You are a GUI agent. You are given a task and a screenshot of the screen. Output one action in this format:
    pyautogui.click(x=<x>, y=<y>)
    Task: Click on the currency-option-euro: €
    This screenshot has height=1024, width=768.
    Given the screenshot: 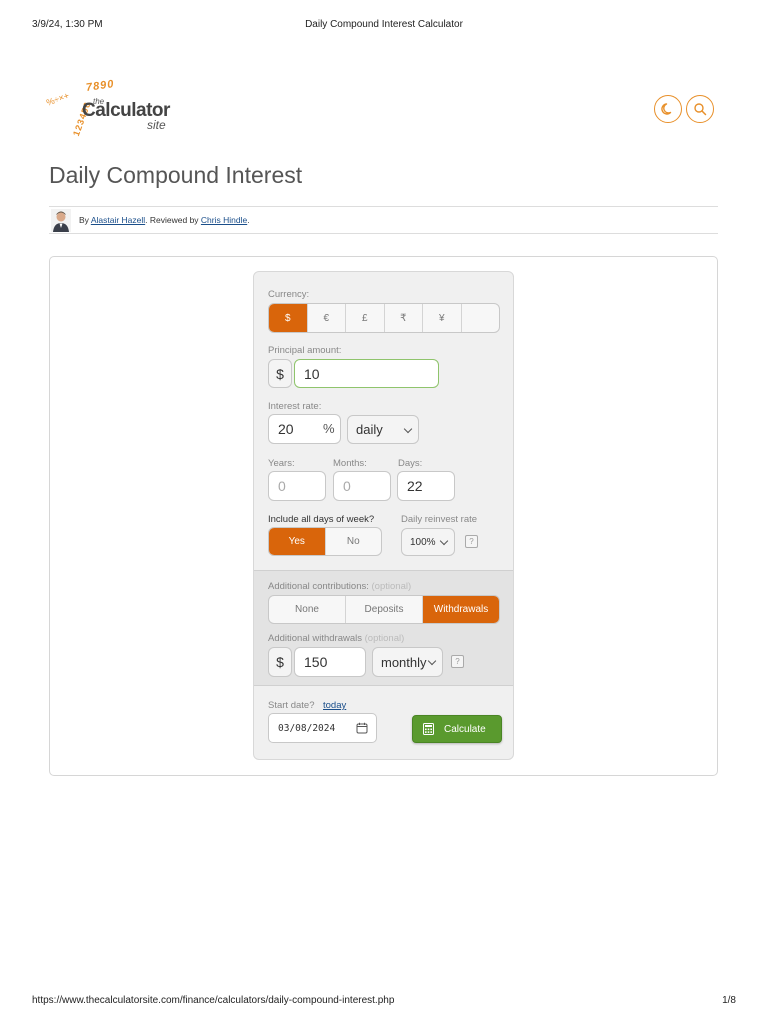 What is the action you would take?
    pyautogui.click(x=327, y=318)
    